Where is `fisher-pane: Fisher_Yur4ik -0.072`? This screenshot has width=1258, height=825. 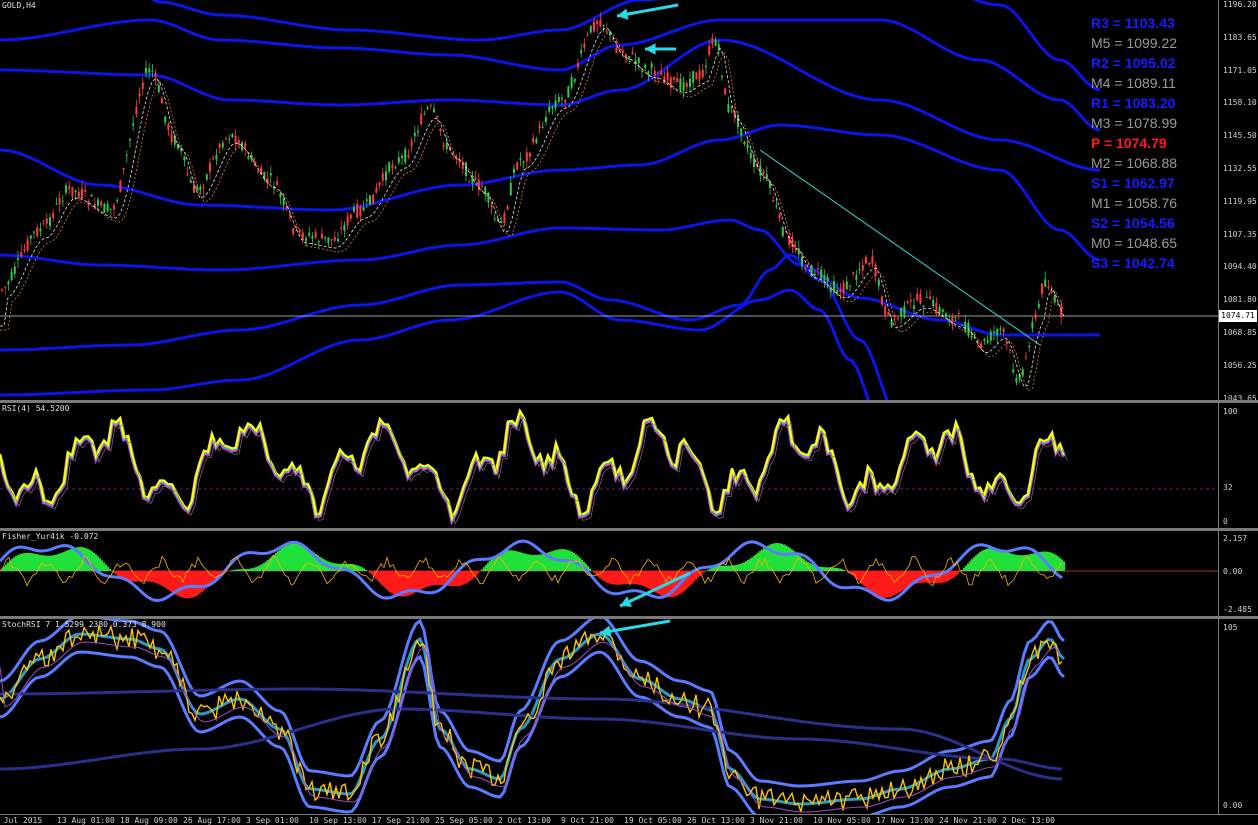
fisher-pane: Fisher_Yur4ik -0.072 is located at coordinates (609, 573).